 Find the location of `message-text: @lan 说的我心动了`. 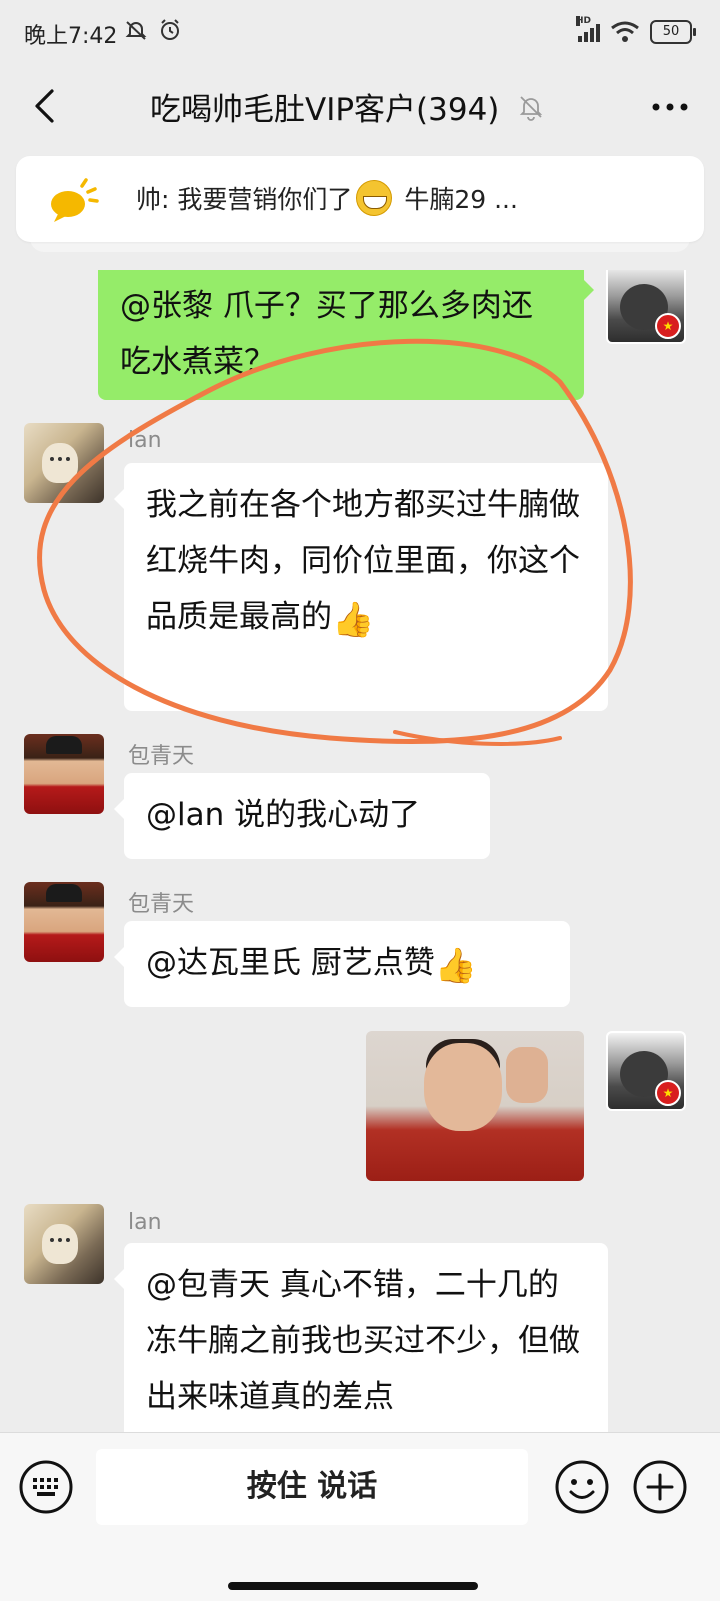

message-text: @lan 说的我心动了 is located at coordinates (283, 815).